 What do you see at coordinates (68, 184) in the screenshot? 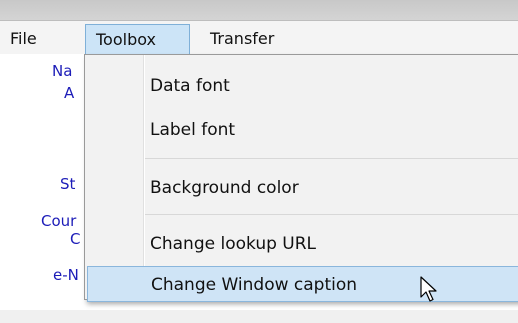
I see `form-label-state: St` at bounding box center [68, 184].